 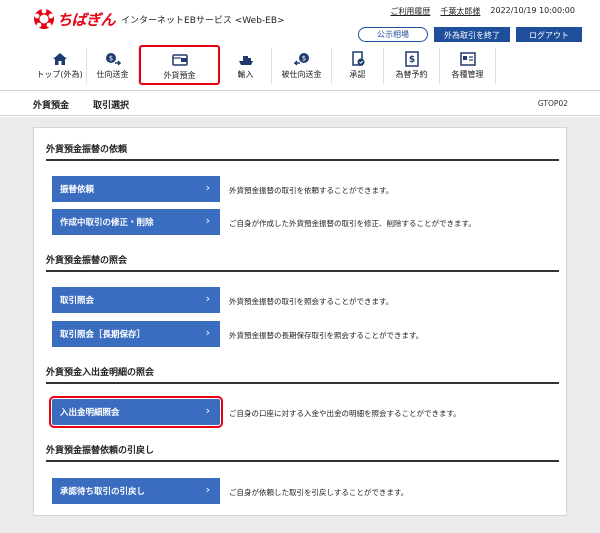 What do you see at coordinates (245, 74) in the screenshot?
I see `nav-label: 輸入` at bounding box center [245, 74].